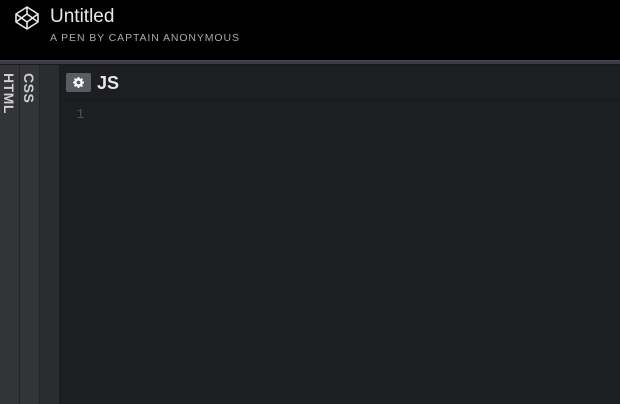  What do you see at coordinates (80, 115) in the screenshot?
I see `line-number: 1` at bounding box center [80, 115].